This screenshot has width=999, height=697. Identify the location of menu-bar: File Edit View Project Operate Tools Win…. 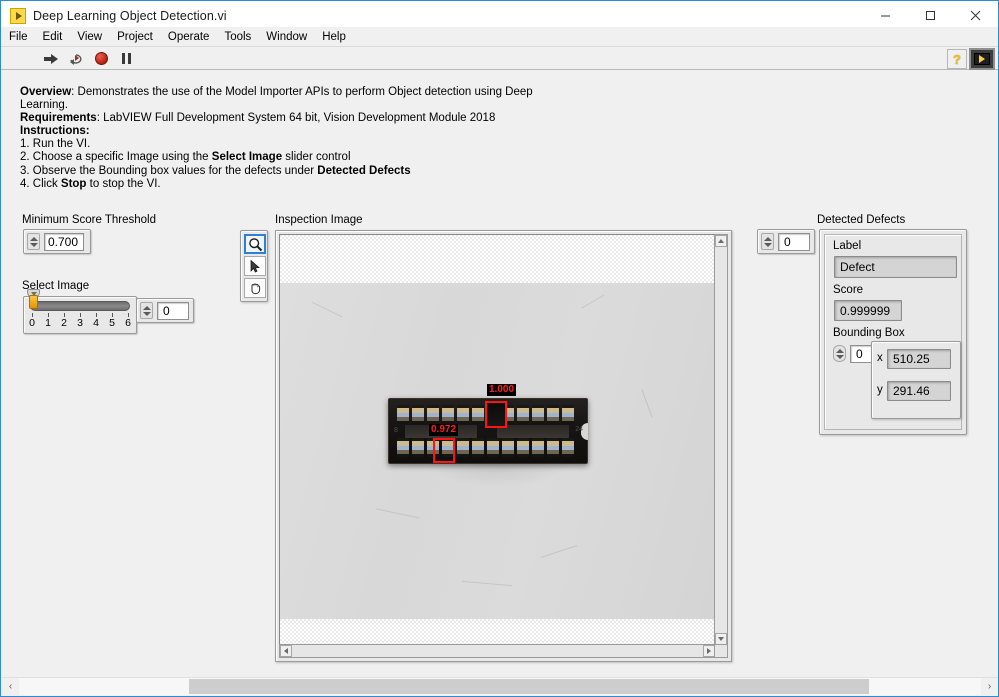
(499, 37).